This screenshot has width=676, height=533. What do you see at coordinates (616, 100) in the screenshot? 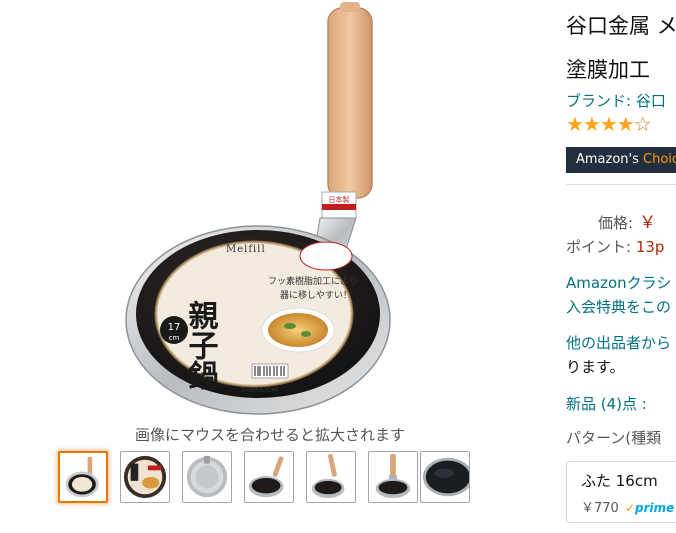
I see `brand-link: ブランド: 谷口` at bounding box center [616, 100].